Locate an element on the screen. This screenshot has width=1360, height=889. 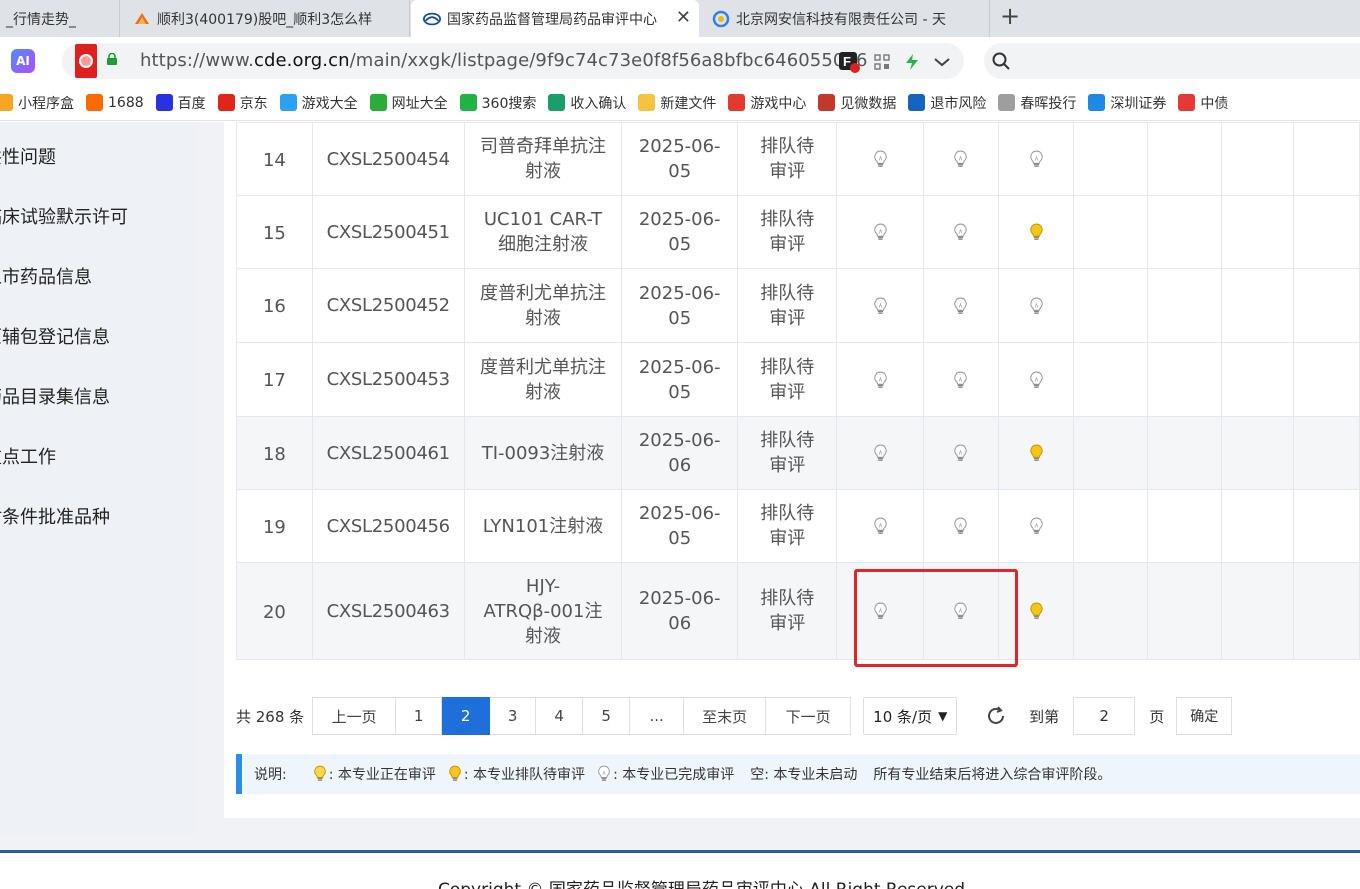
folder-icon is located at coordinates (647, 102).